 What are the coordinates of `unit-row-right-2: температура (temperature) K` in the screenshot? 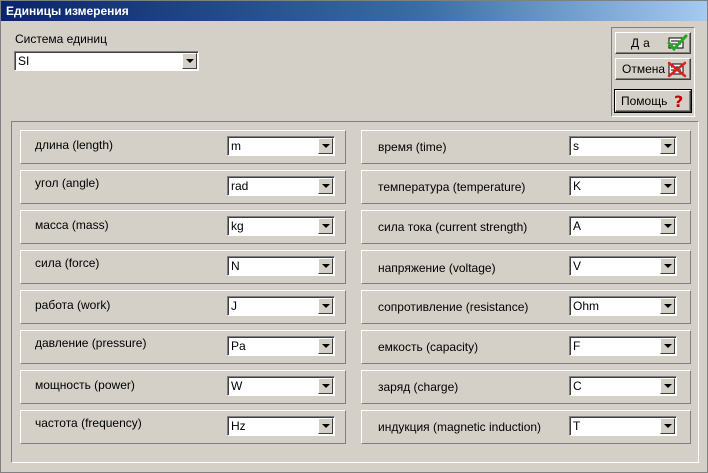 It's located at (526, 187).